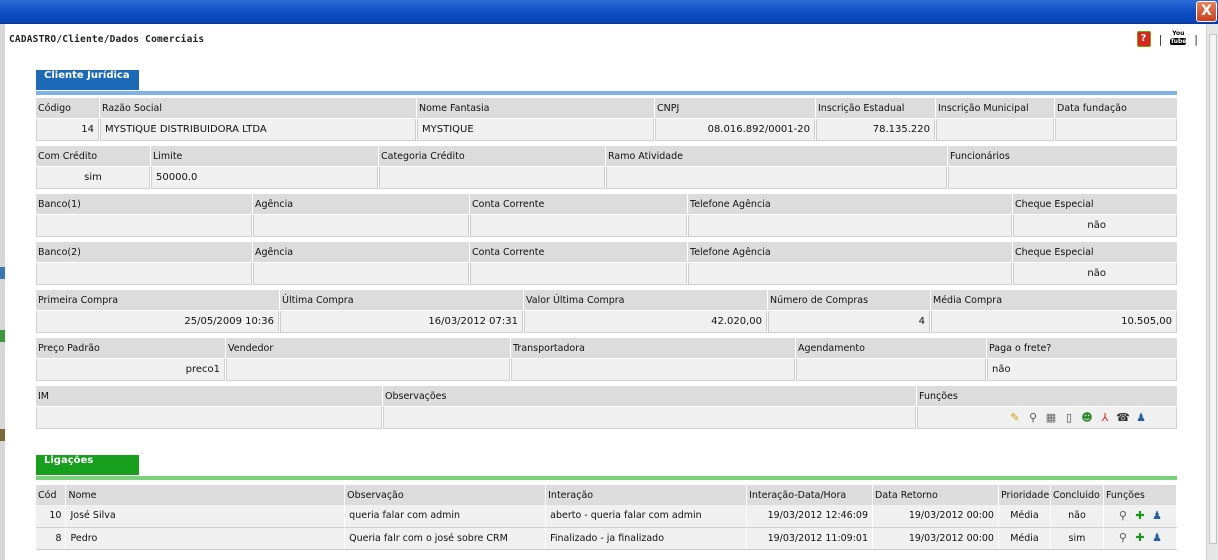  Describe the element at coordinates (1087, 418) in the screenshot. I see `user-icon: ☻` at that location.